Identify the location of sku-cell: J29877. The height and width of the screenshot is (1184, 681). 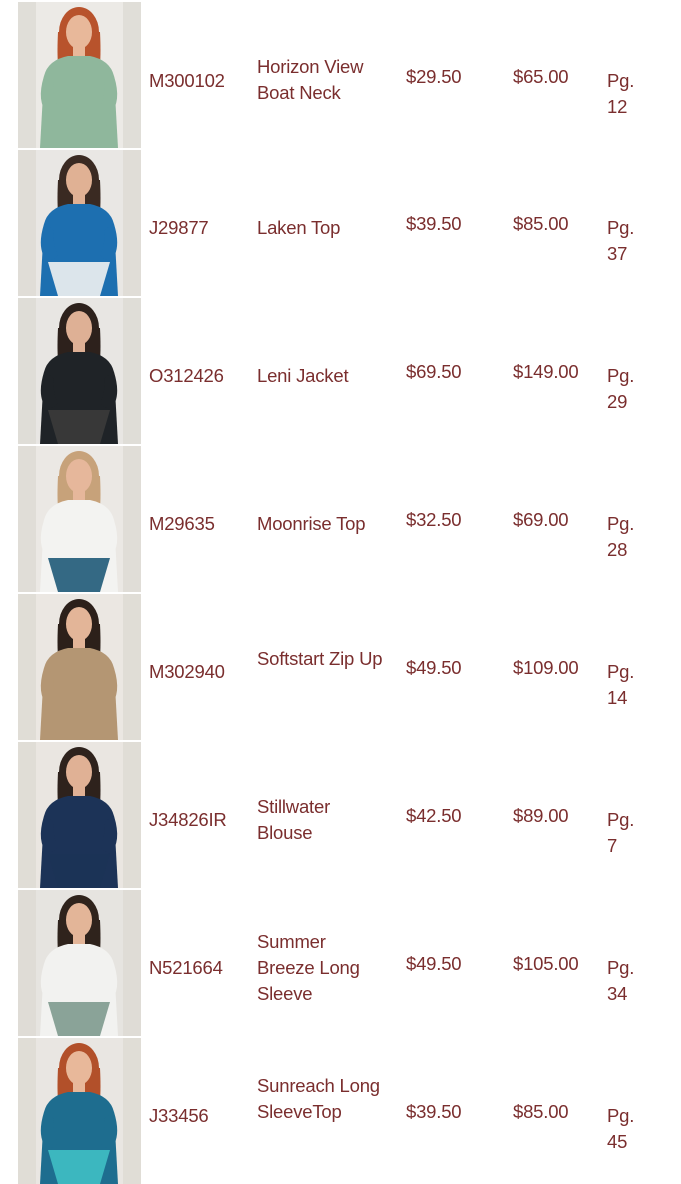
(179, 227).